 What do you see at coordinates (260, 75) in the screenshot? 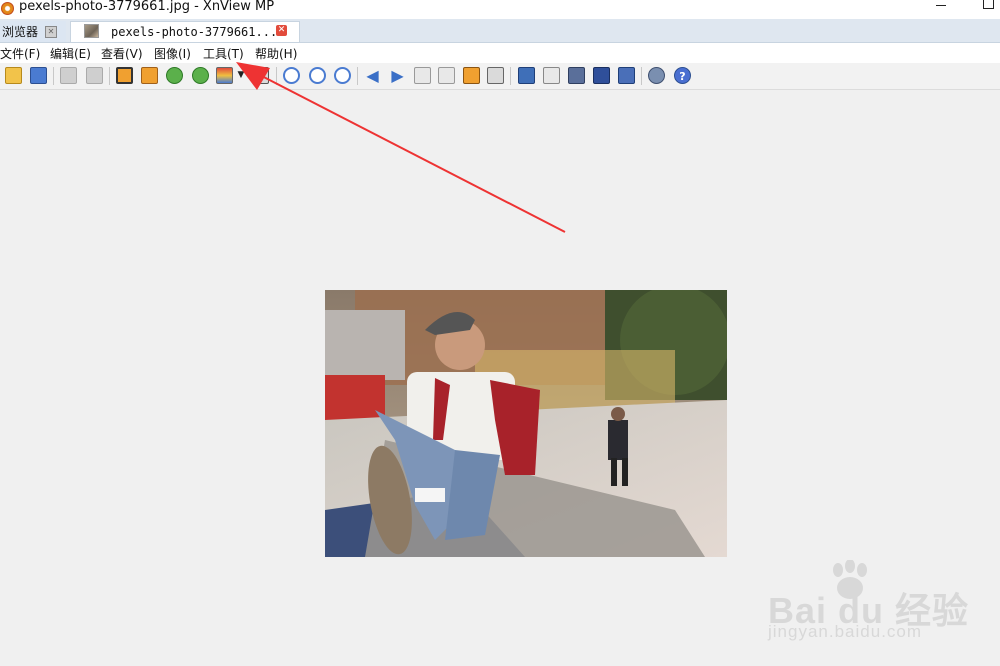
I see `compare-icon` at bounding box center [260, 75].